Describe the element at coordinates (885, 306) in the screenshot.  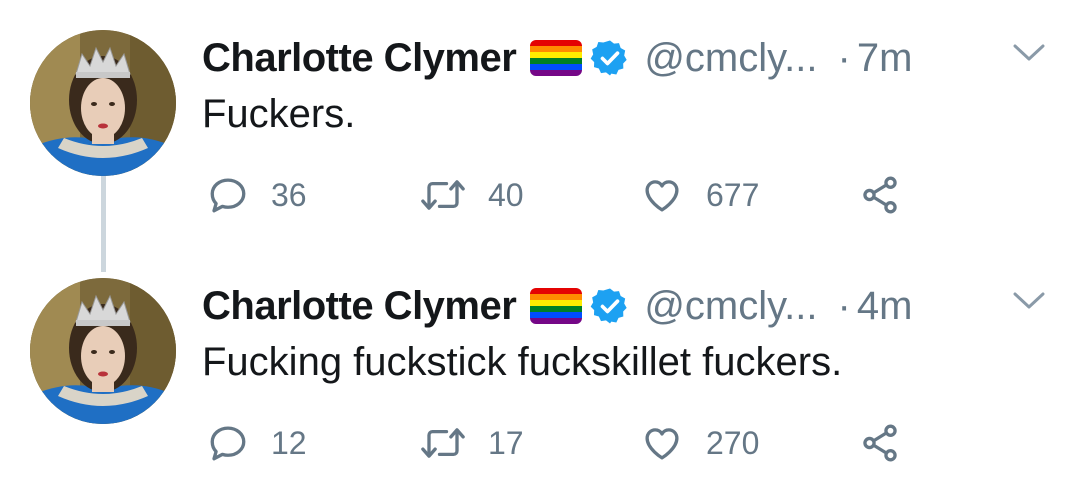
I see `timestamp: 4m` at that location.